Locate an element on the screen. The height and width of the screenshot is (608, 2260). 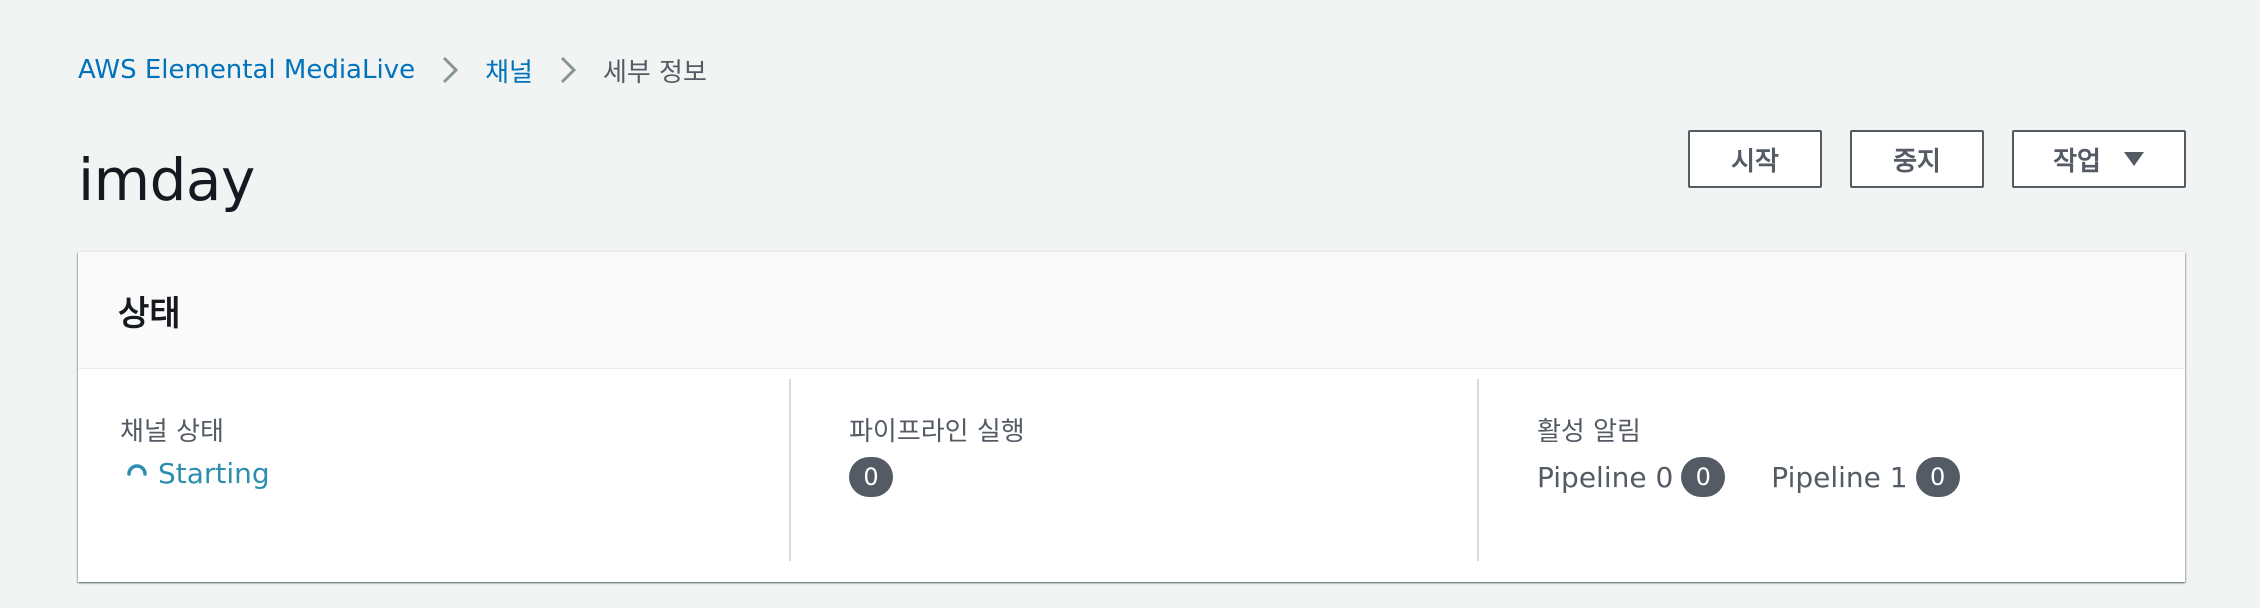
pipeline-0-name: Pipeline 0 is located at coordinates (1605, 477).